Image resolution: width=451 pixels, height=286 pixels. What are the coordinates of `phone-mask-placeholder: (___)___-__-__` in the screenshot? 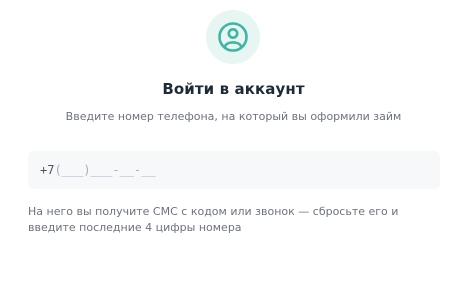 It's located at (105, 170).